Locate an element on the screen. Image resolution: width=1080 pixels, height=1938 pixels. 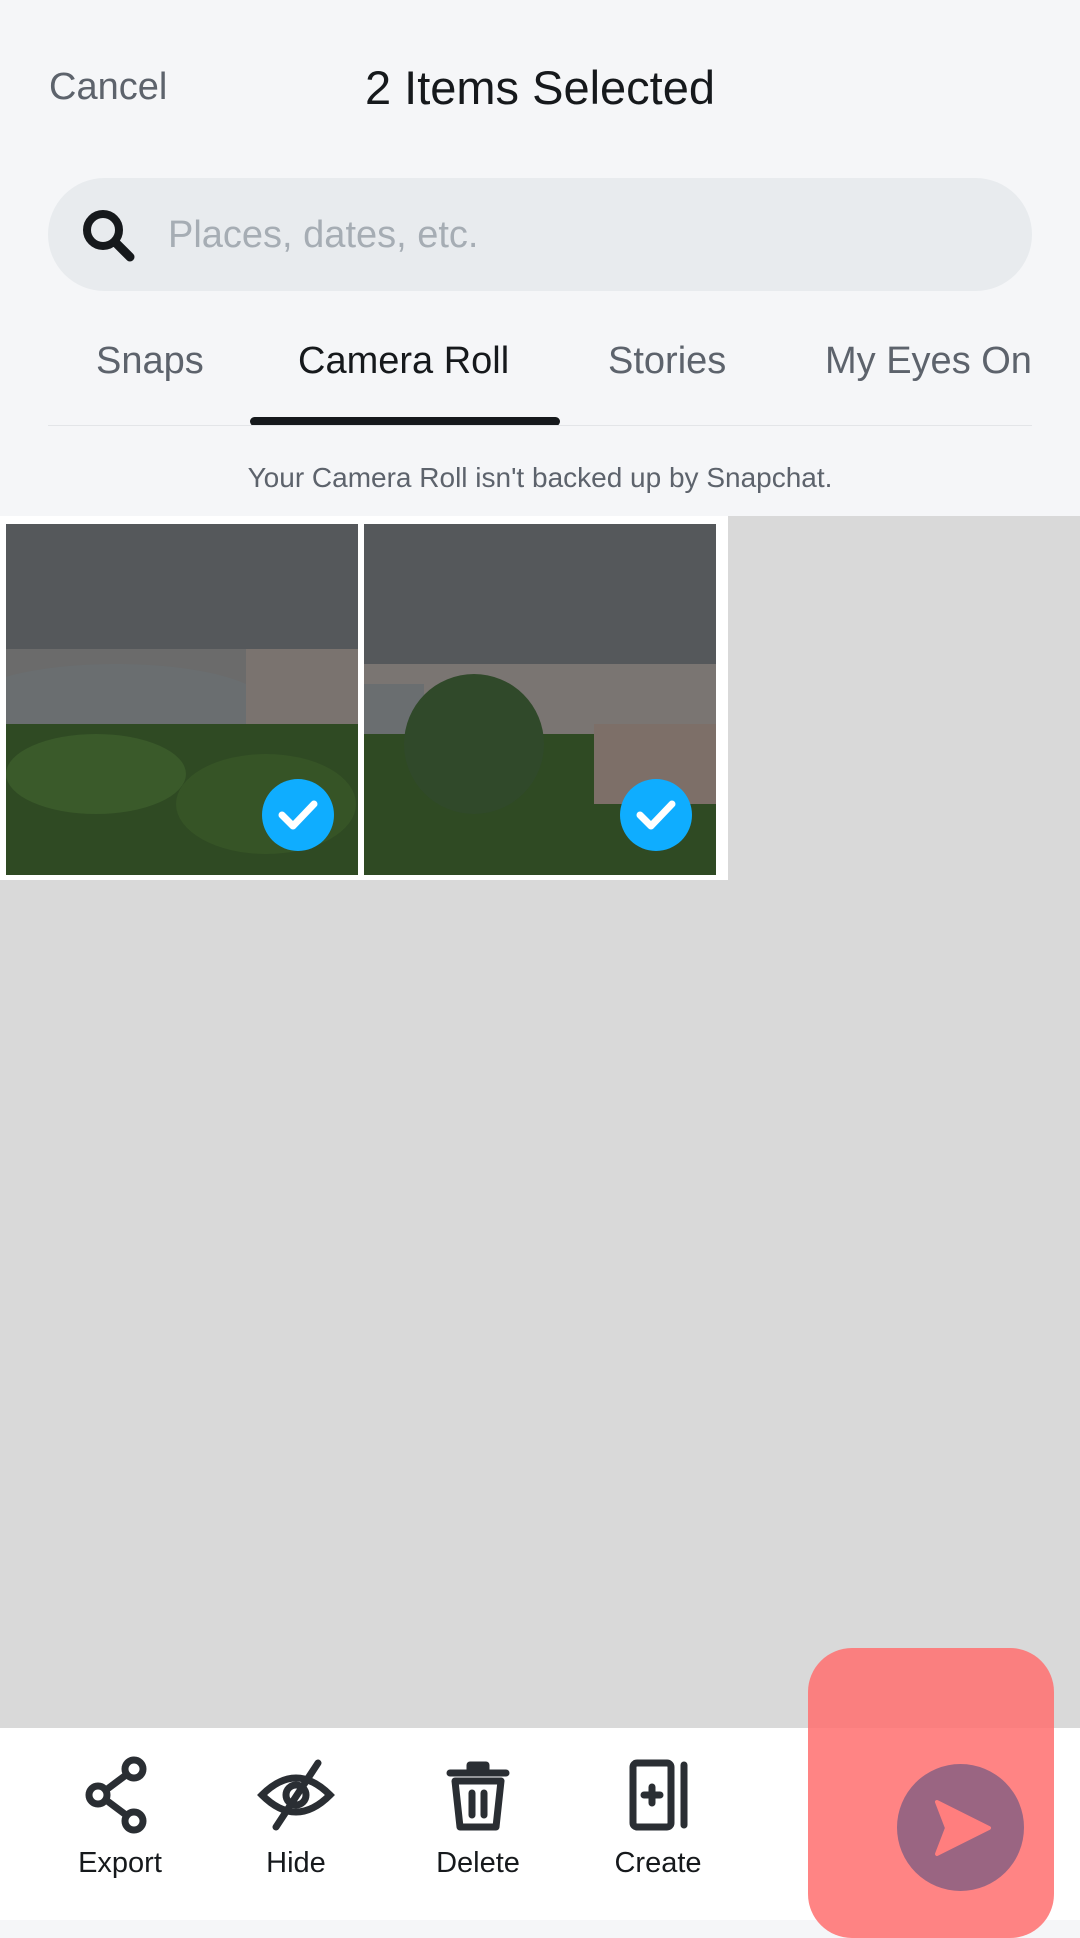
trash-icon is located at coordinates (478, 1796).